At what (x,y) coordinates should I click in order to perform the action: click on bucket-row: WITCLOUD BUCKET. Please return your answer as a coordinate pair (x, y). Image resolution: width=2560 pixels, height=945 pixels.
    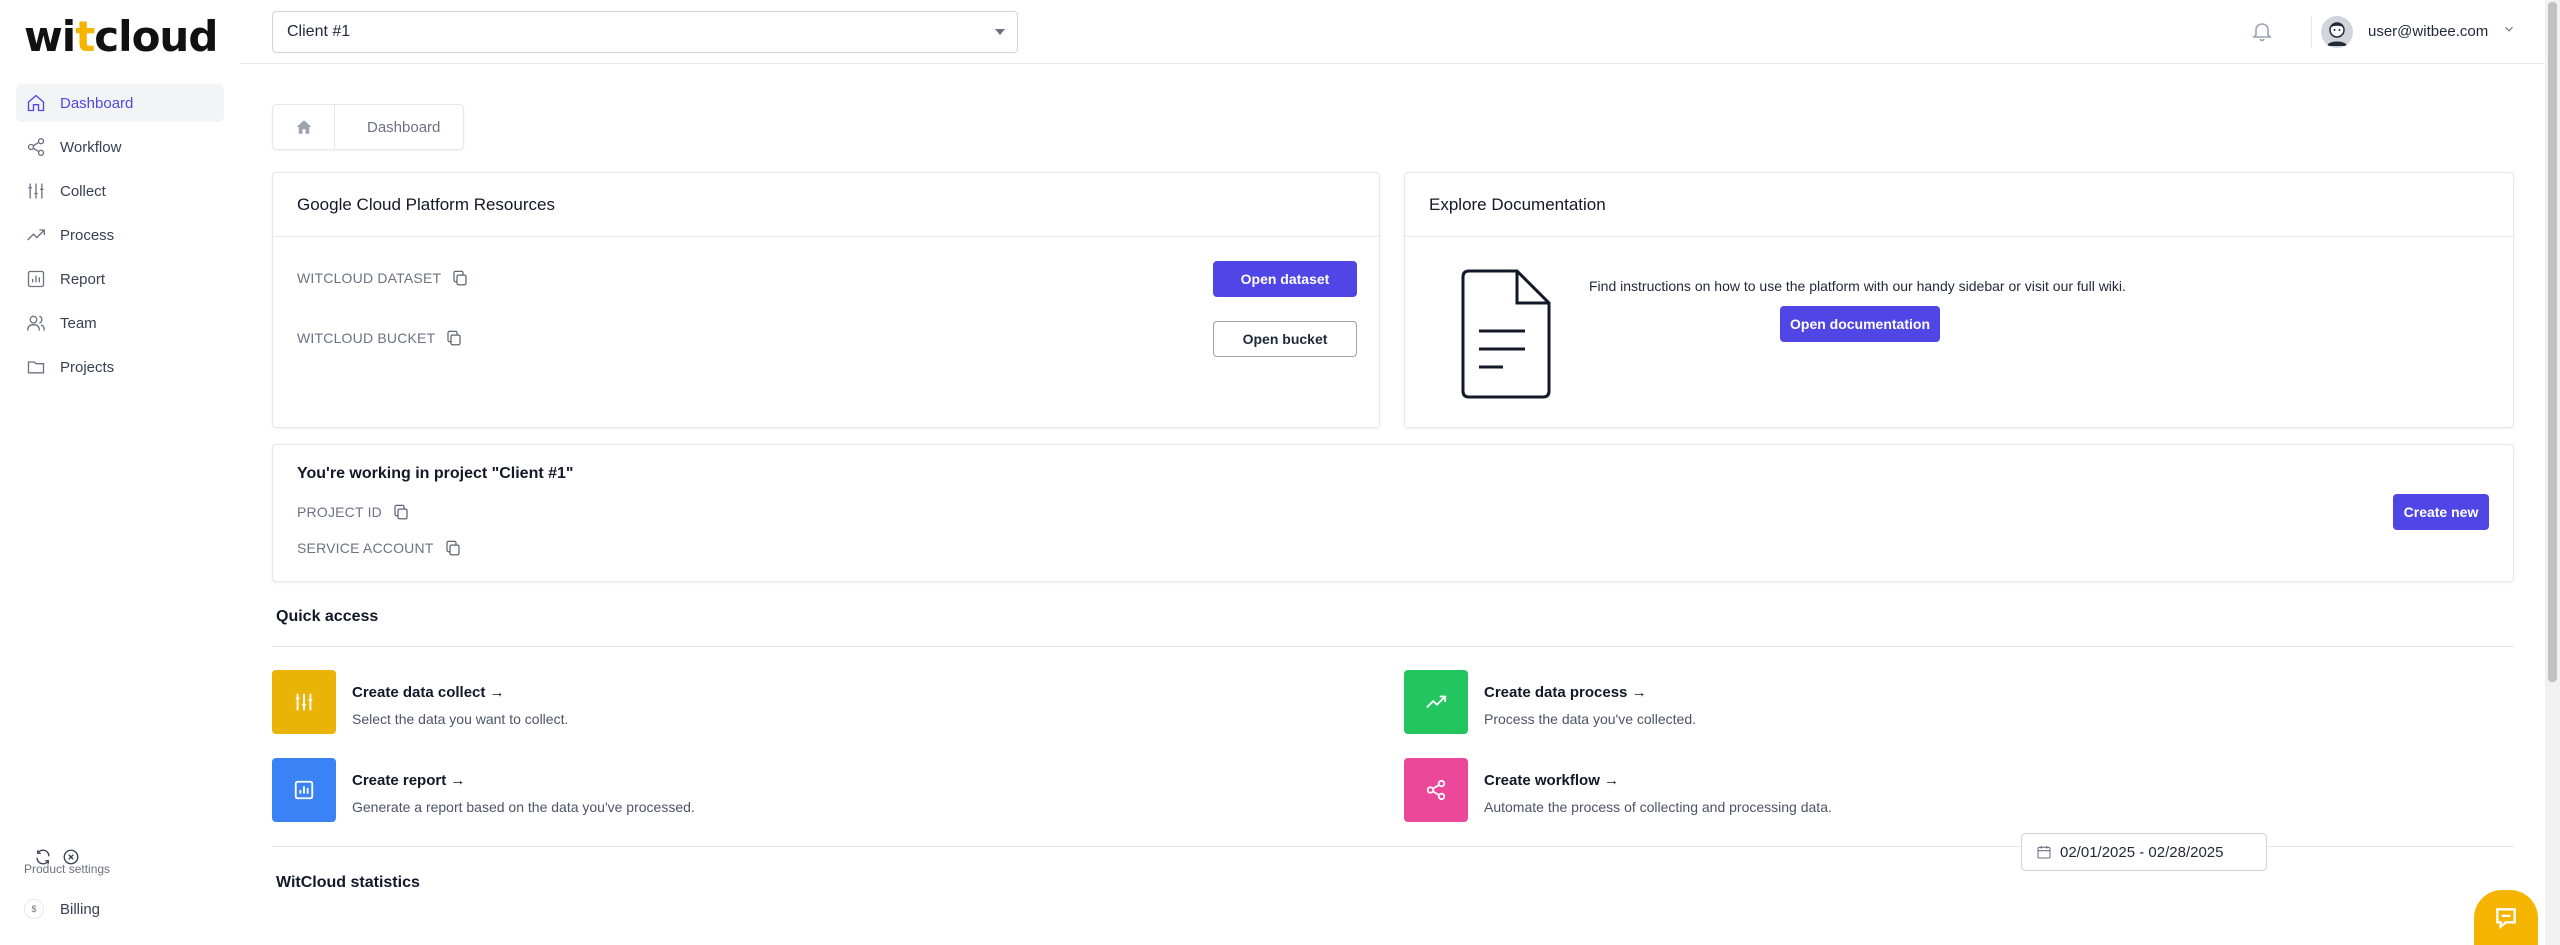
    Looking at the image, I should click on (380, 338).